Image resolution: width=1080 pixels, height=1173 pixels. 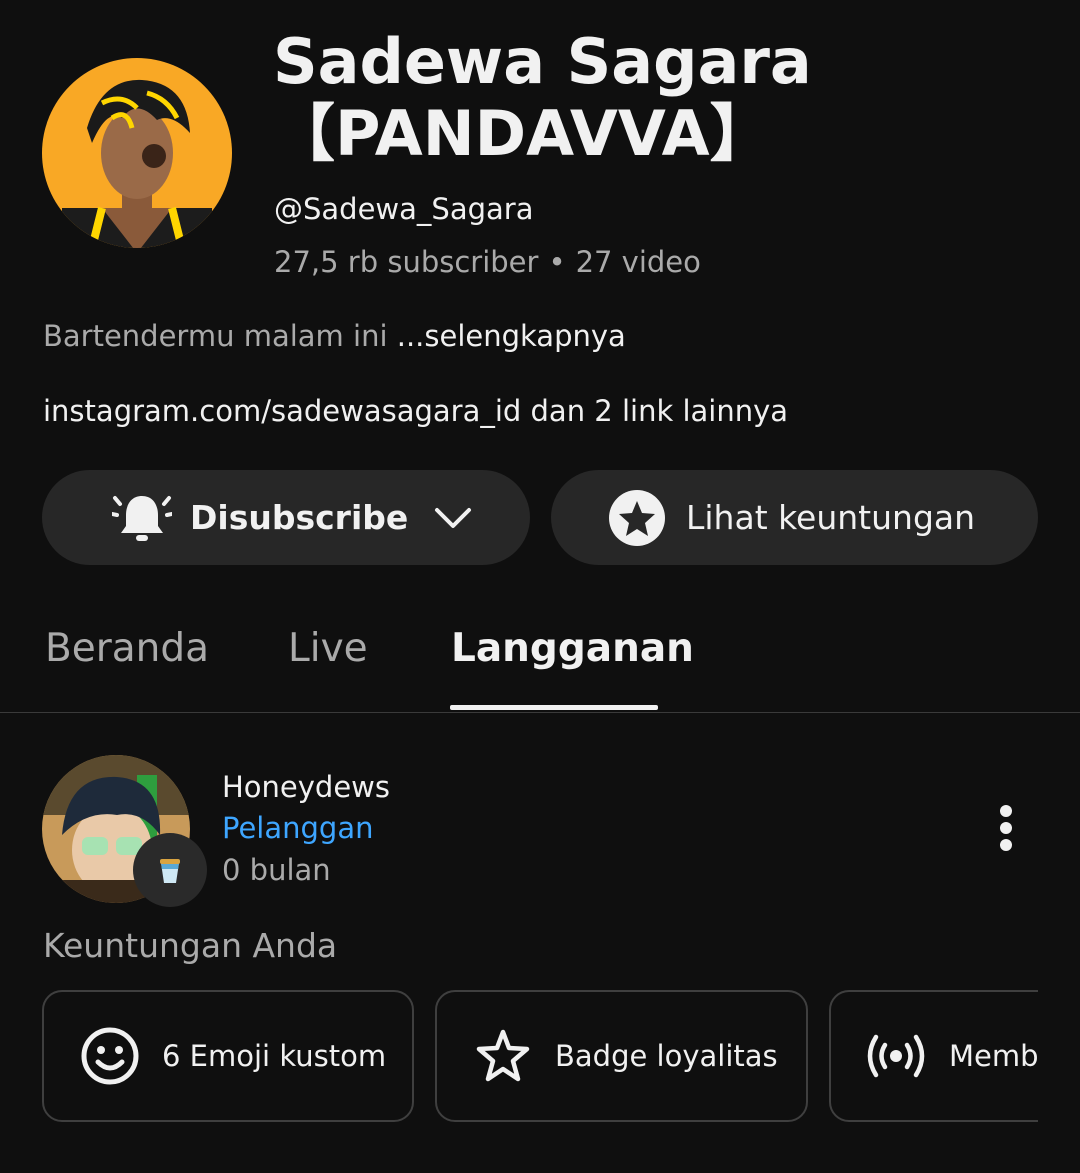 What do you see at coordinates (328, 648) in the screenshot?
I see `tab-live: Live` at bounding box center [328, 648].